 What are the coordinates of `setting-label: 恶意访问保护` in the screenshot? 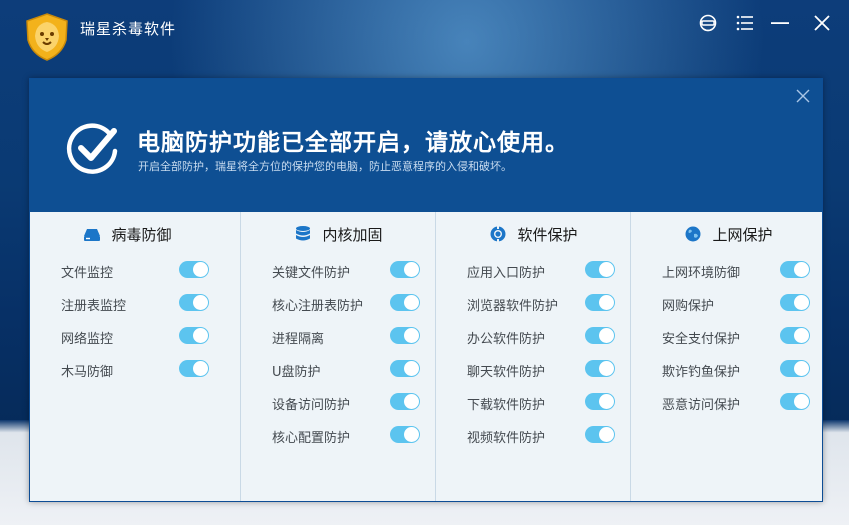 It's located at (701, 405).